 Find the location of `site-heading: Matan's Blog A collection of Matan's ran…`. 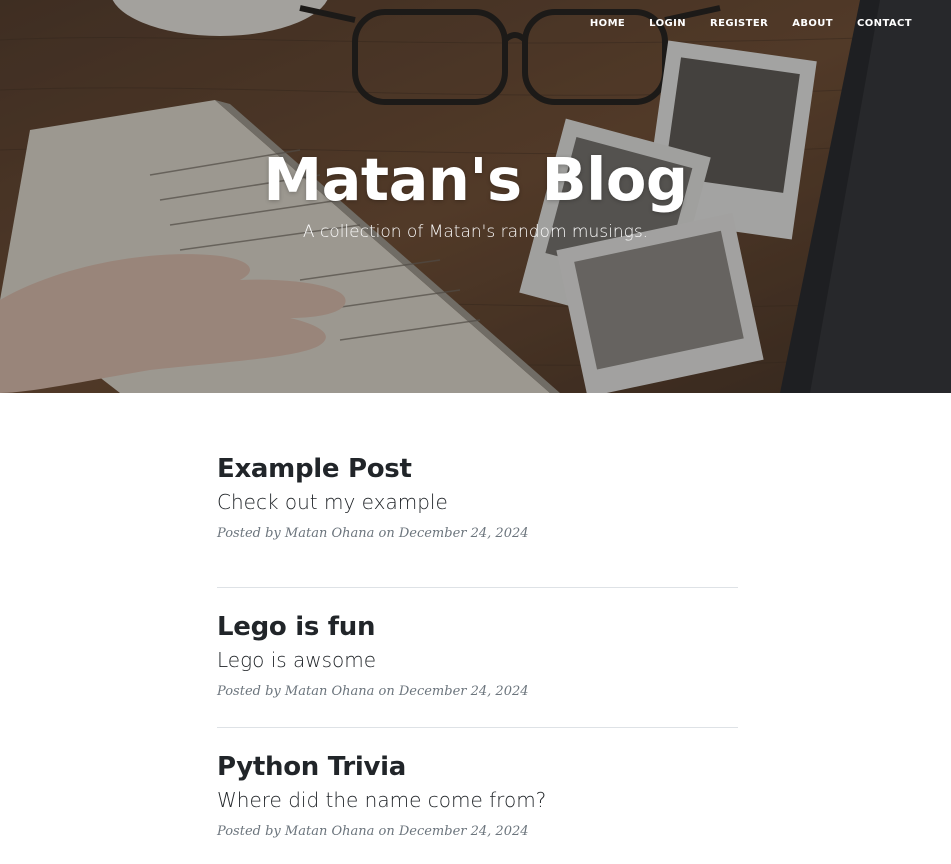

site-heading: Matan's Blog A collection of Matan's ran… is located at coordinates (475, 193).